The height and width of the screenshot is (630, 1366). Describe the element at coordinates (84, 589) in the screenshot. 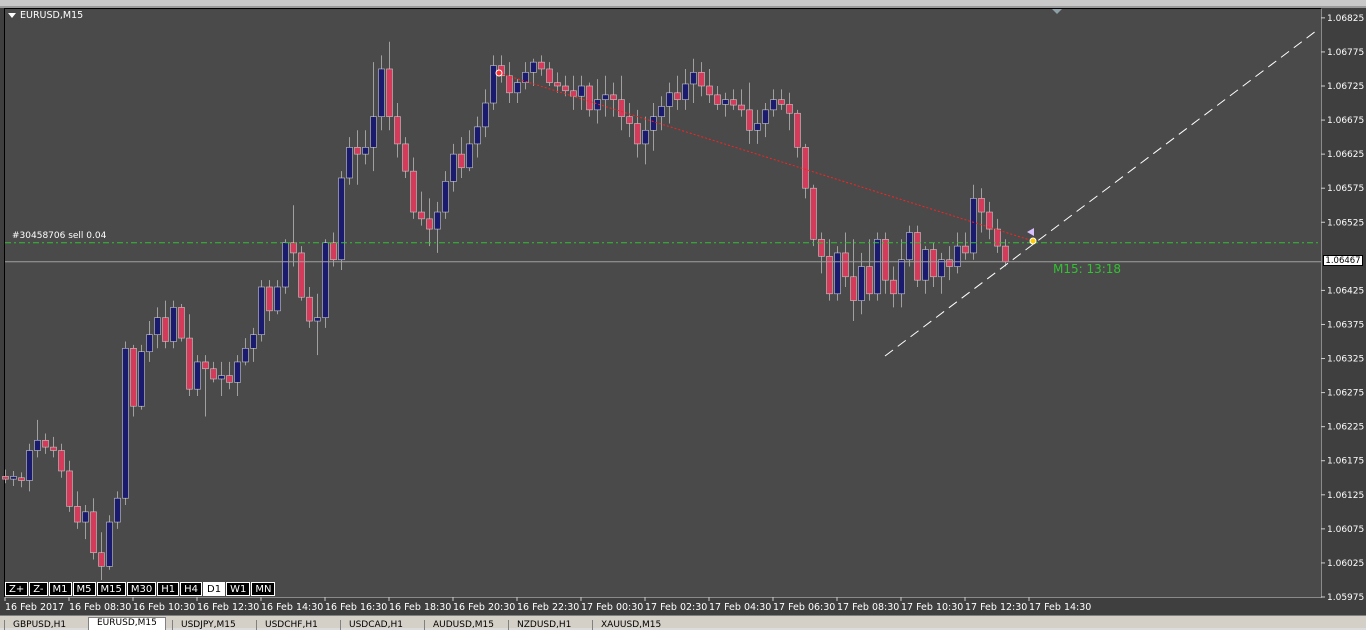

I see `timeframe-button-m5: M5` at that location.